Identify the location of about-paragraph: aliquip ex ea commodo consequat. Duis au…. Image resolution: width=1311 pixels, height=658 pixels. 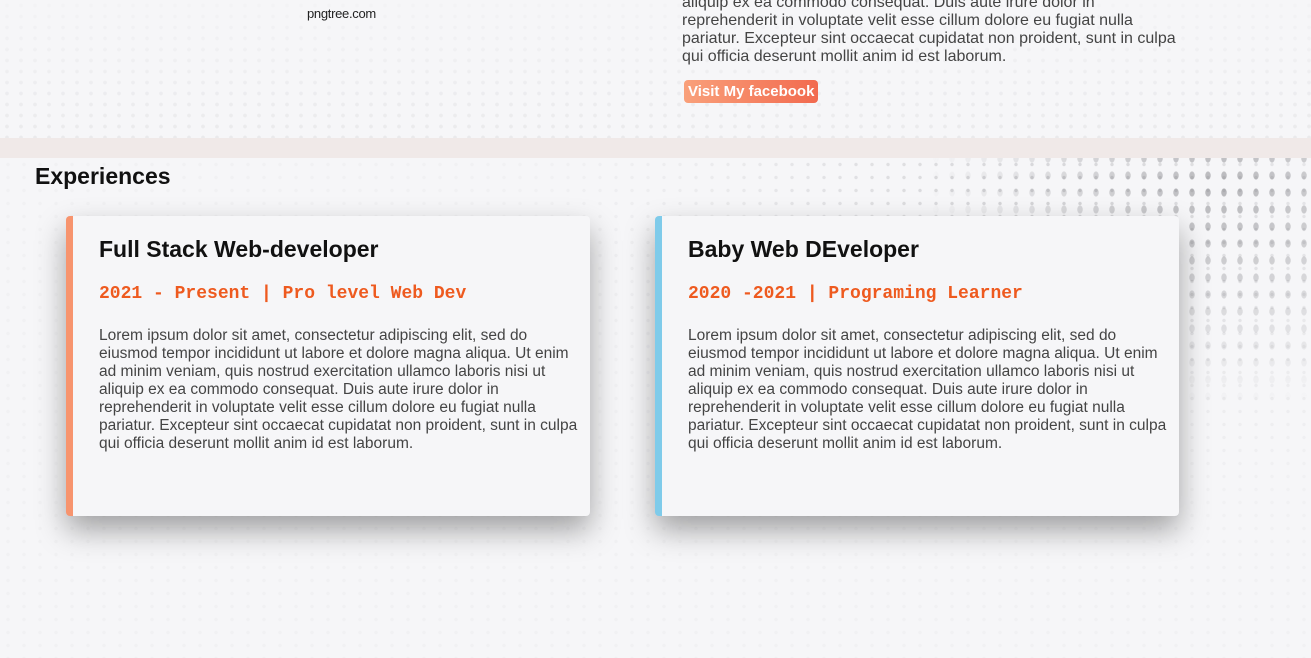
(929, 32).